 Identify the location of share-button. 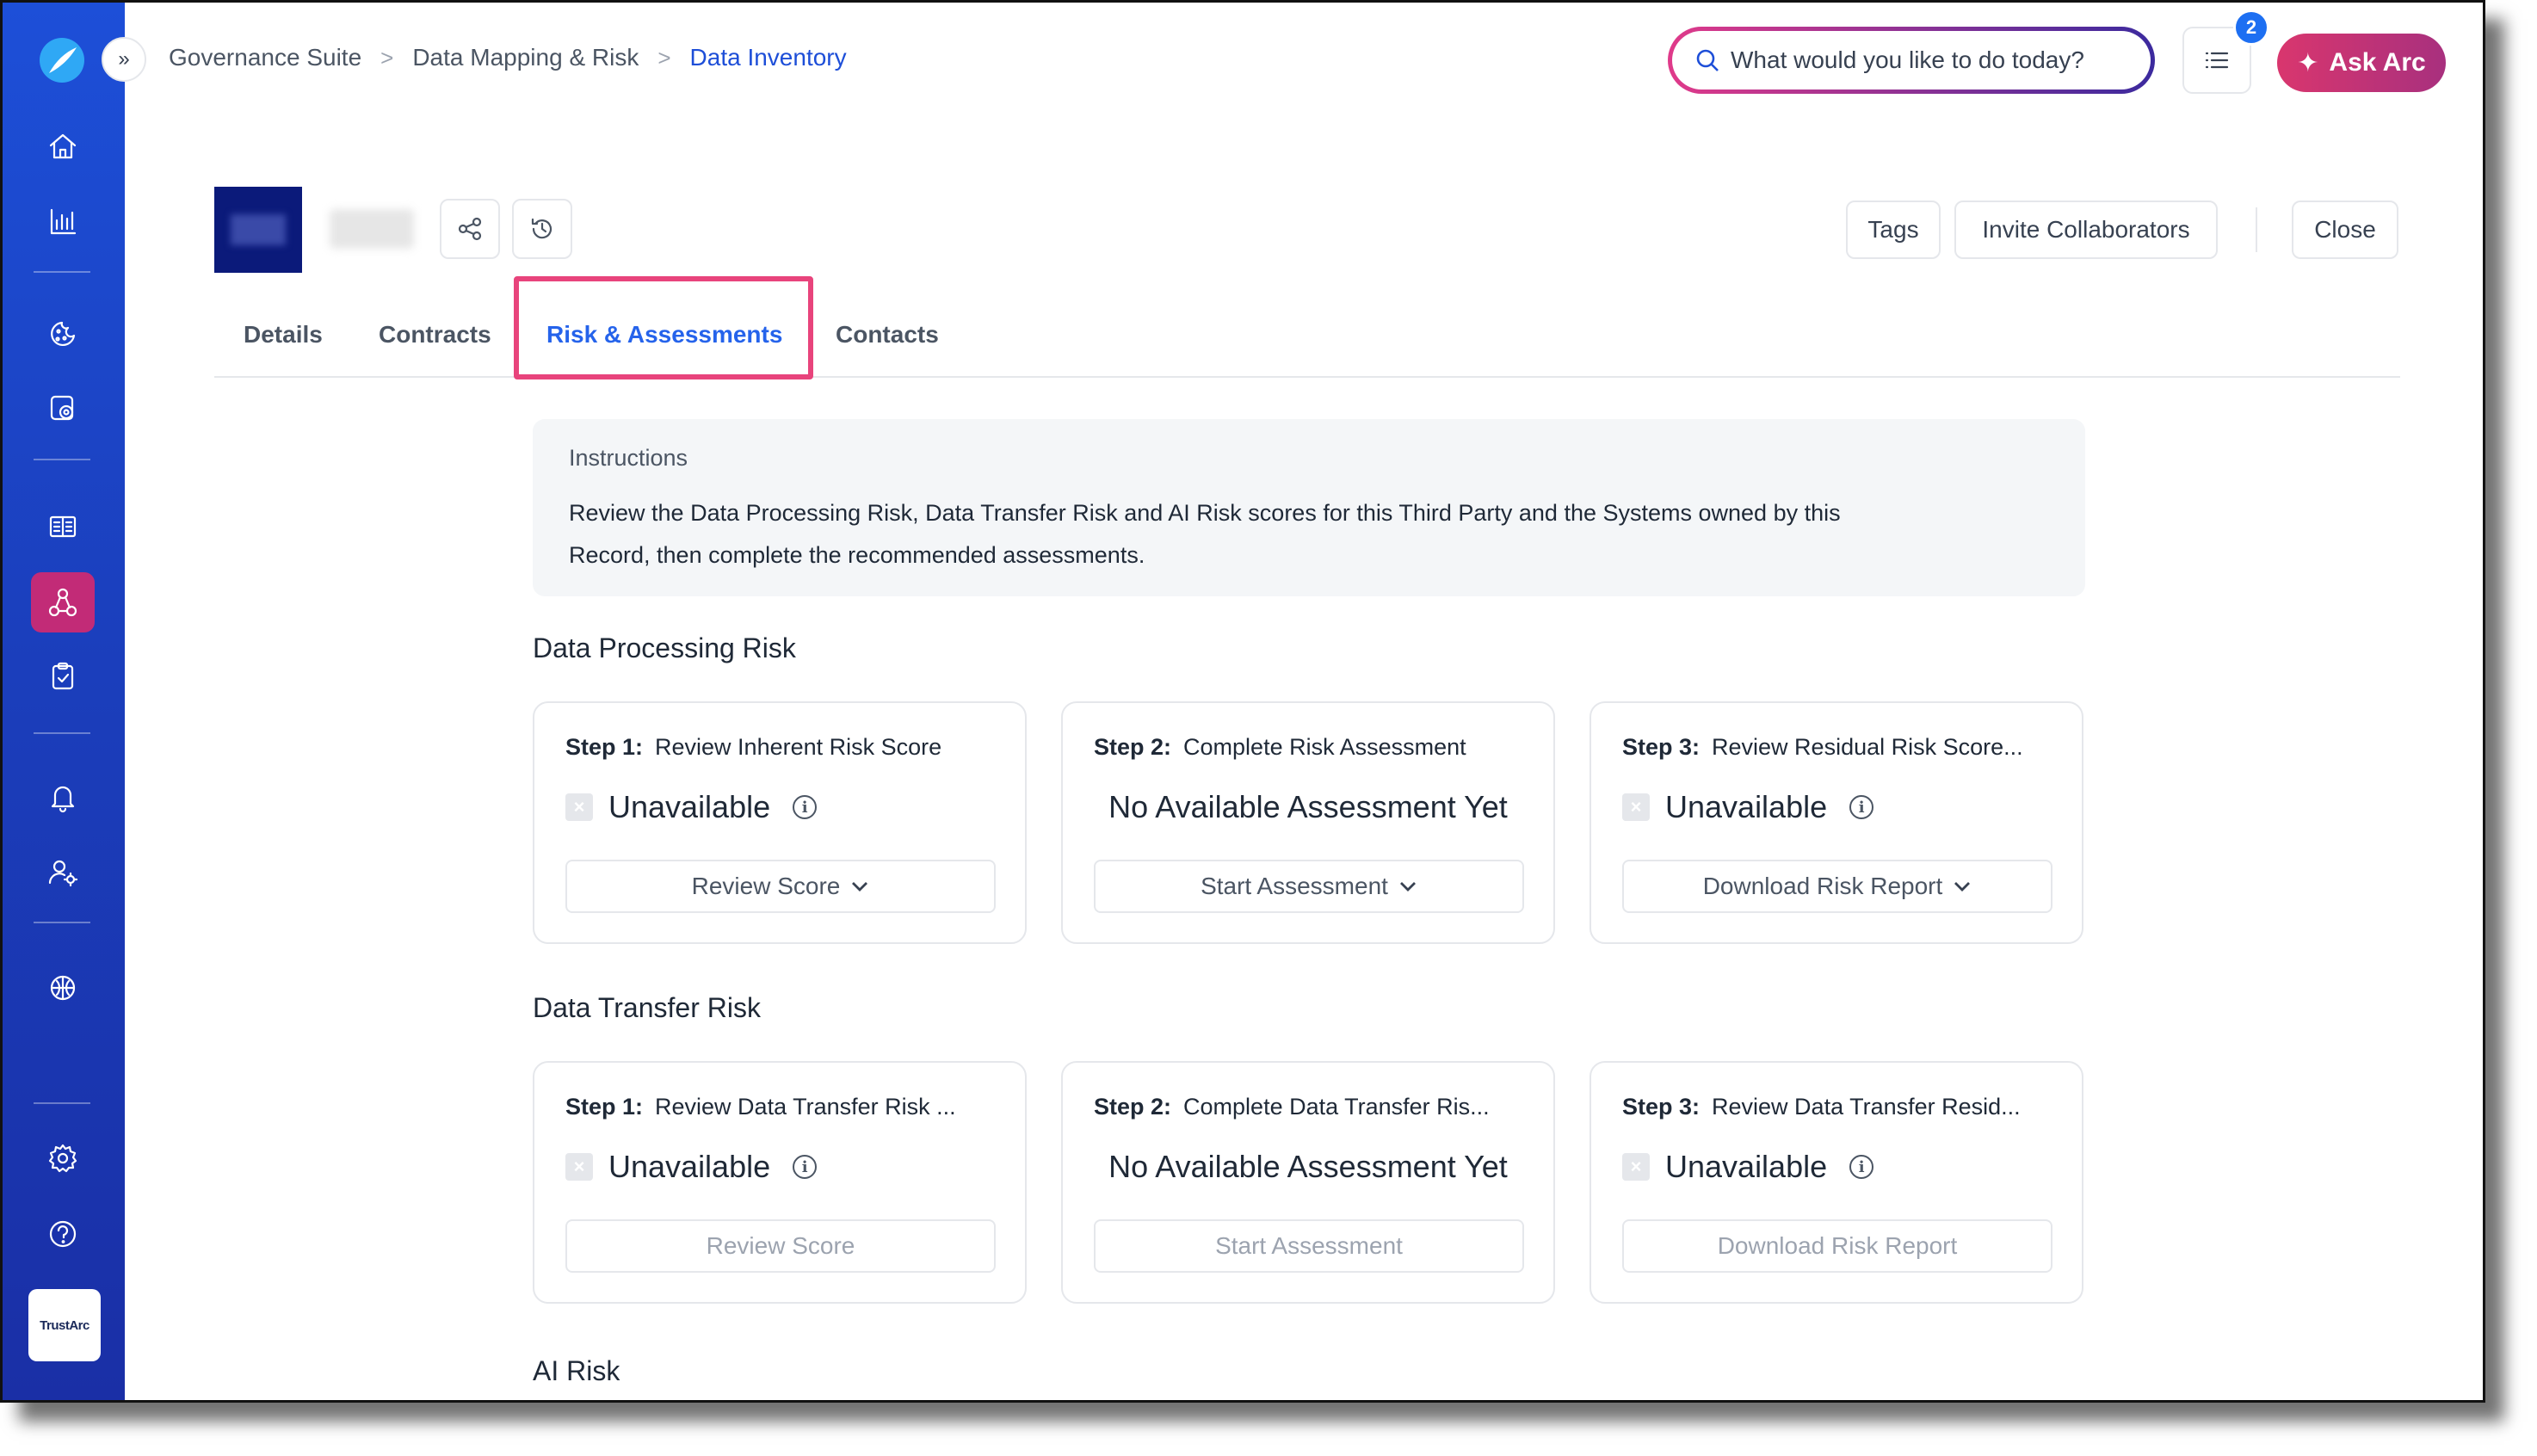
(470, 229).